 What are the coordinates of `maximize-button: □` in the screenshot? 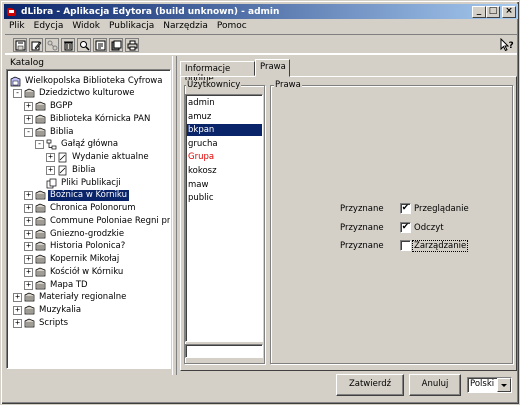 It's located at (493, 11).